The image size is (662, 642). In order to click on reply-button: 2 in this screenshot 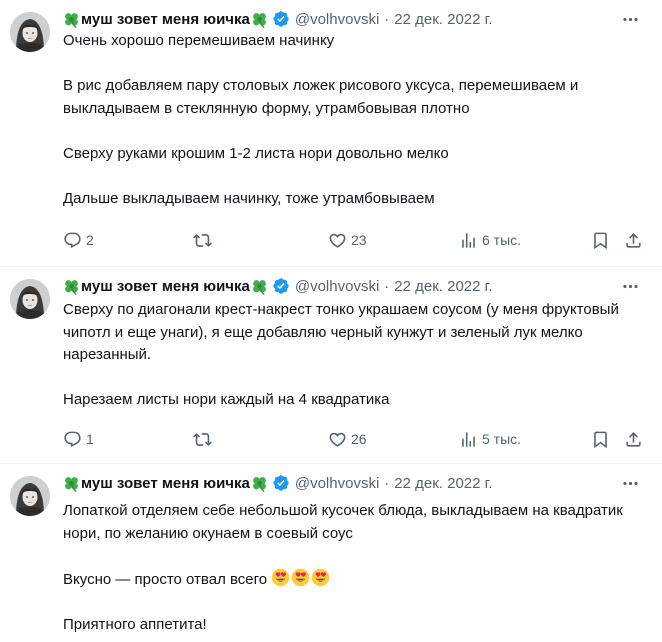, I will do `click(78, 240)`.